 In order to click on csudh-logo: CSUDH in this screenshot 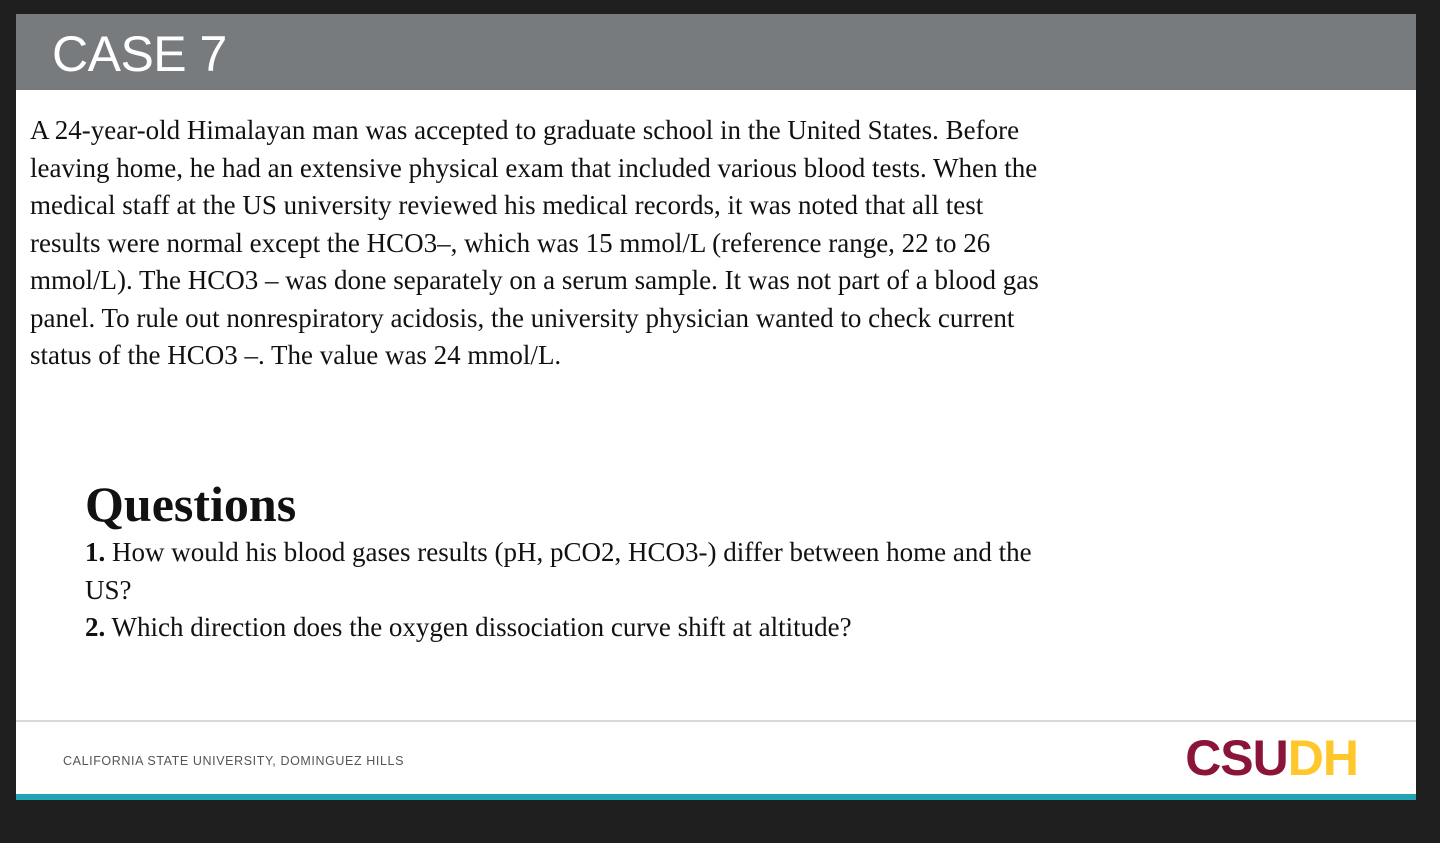, I will do `click(1272, 758)`.